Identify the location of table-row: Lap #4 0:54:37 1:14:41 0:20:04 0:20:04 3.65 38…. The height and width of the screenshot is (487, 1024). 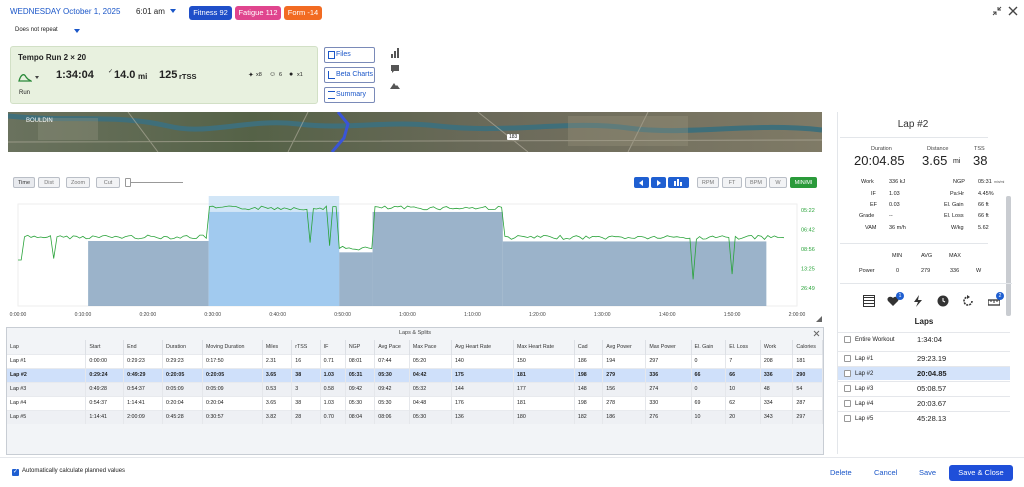
(415, 402).